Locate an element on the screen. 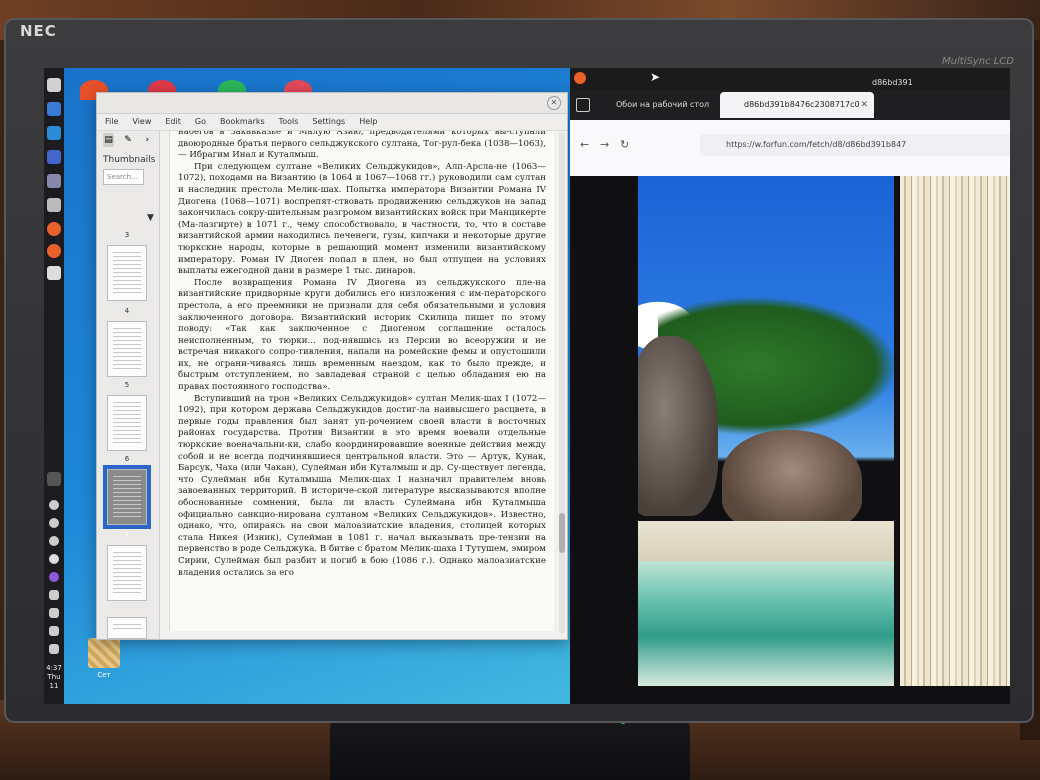  clock-date: 11 is located at coordinates (54, 686).